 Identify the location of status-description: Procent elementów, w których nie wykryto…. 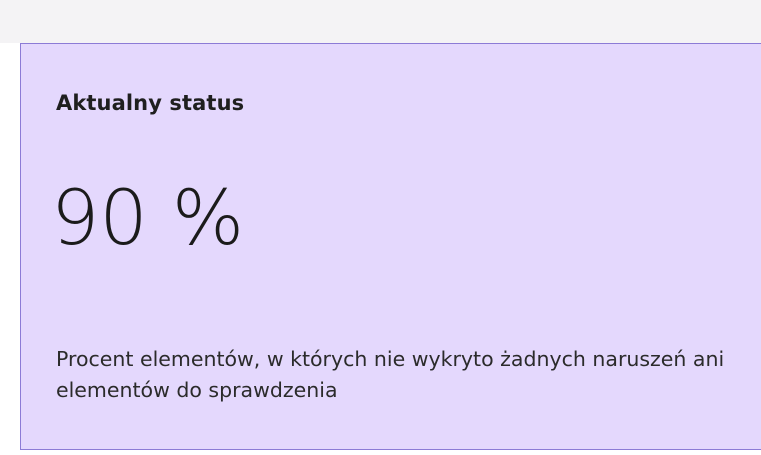
(390, 374).